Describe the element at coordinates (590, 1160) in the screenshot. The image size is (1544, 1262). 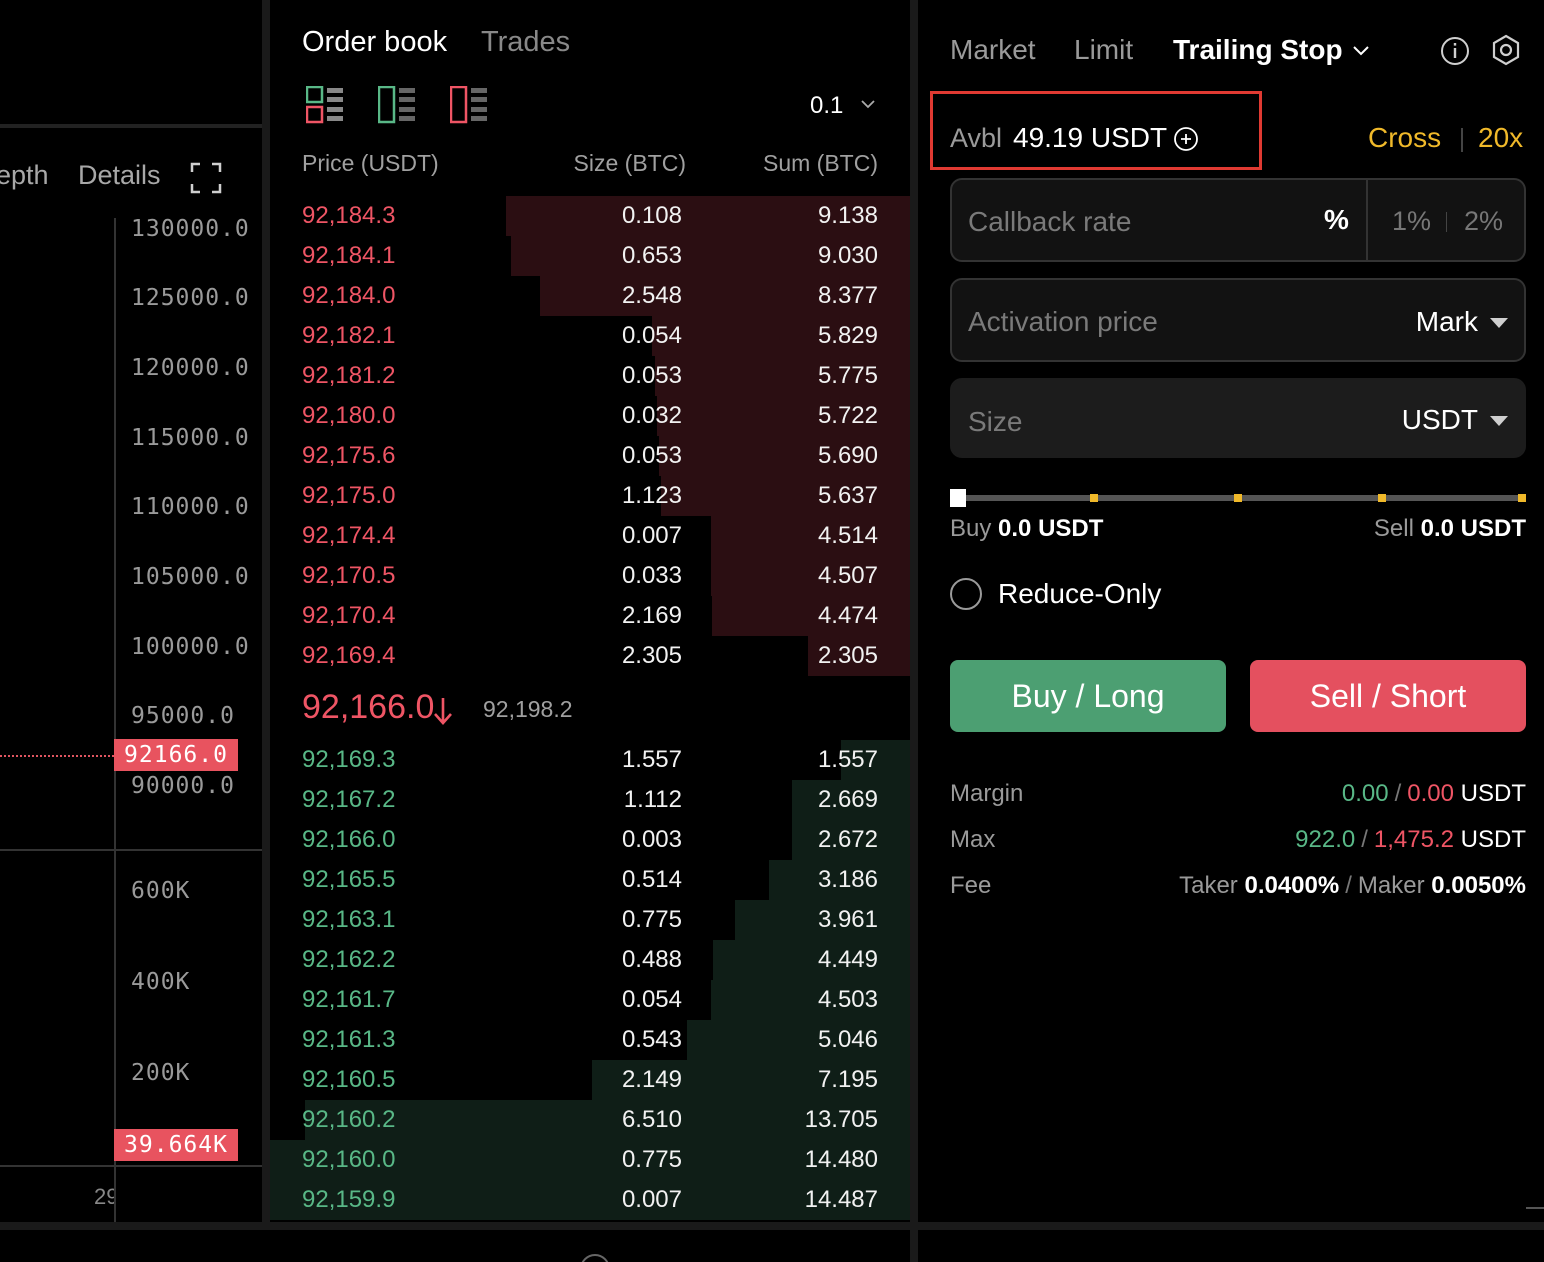
I see `bid-row: 92,160.0 0.775 14.480` at that location.